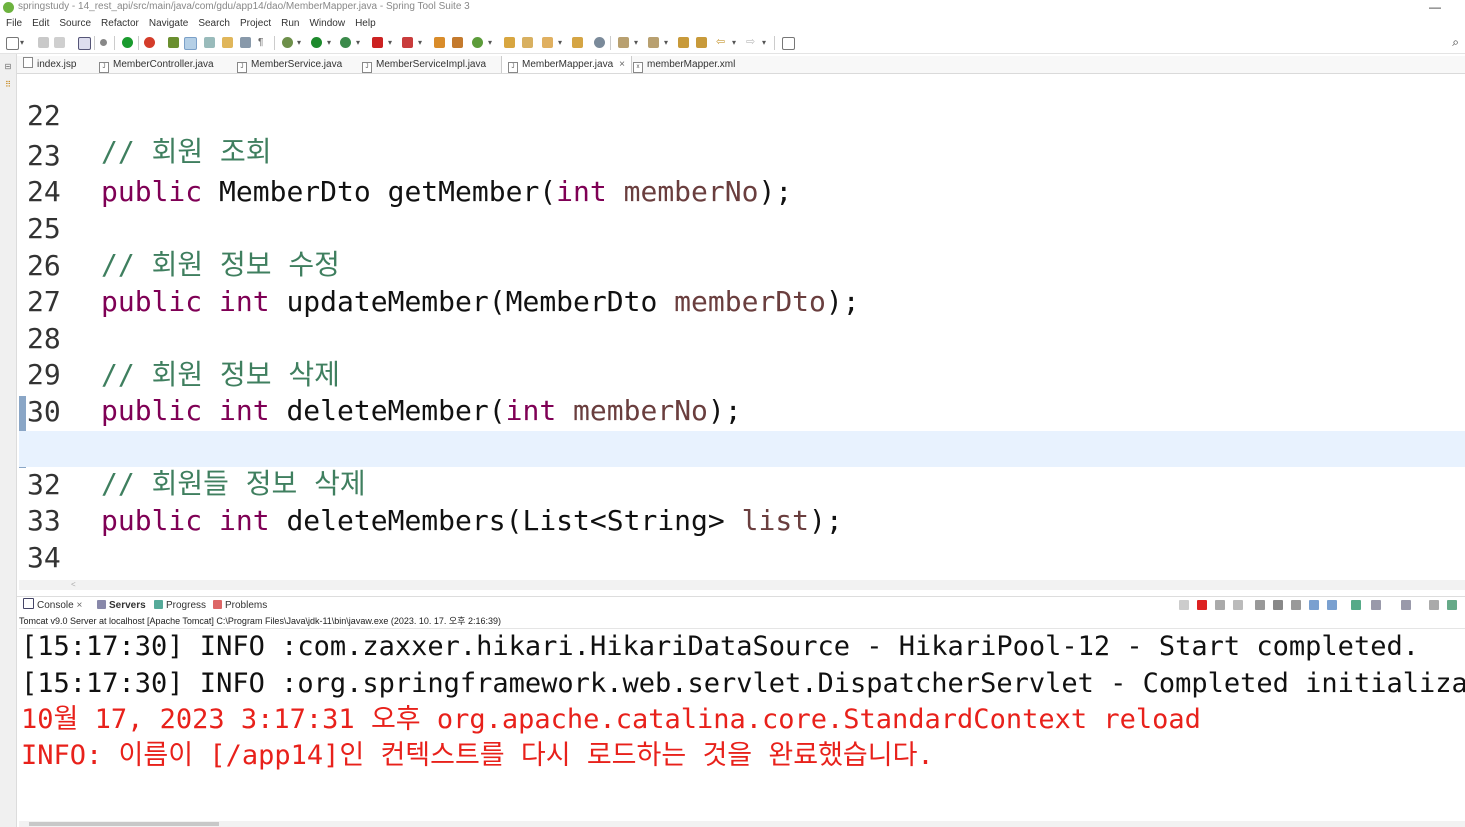 The width and height of the screenshot is (1465, 827). I want to click on tab-console: Console ×, so click(52, 606).